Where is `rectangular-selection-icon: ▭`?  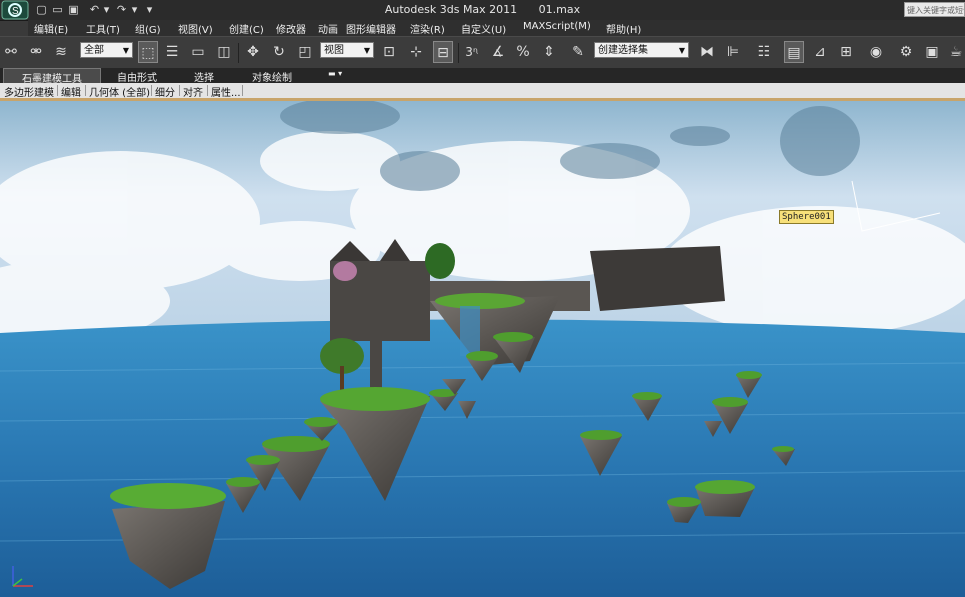
rectangular-selection-icon: ▭ is located at coordinates (198, 52).